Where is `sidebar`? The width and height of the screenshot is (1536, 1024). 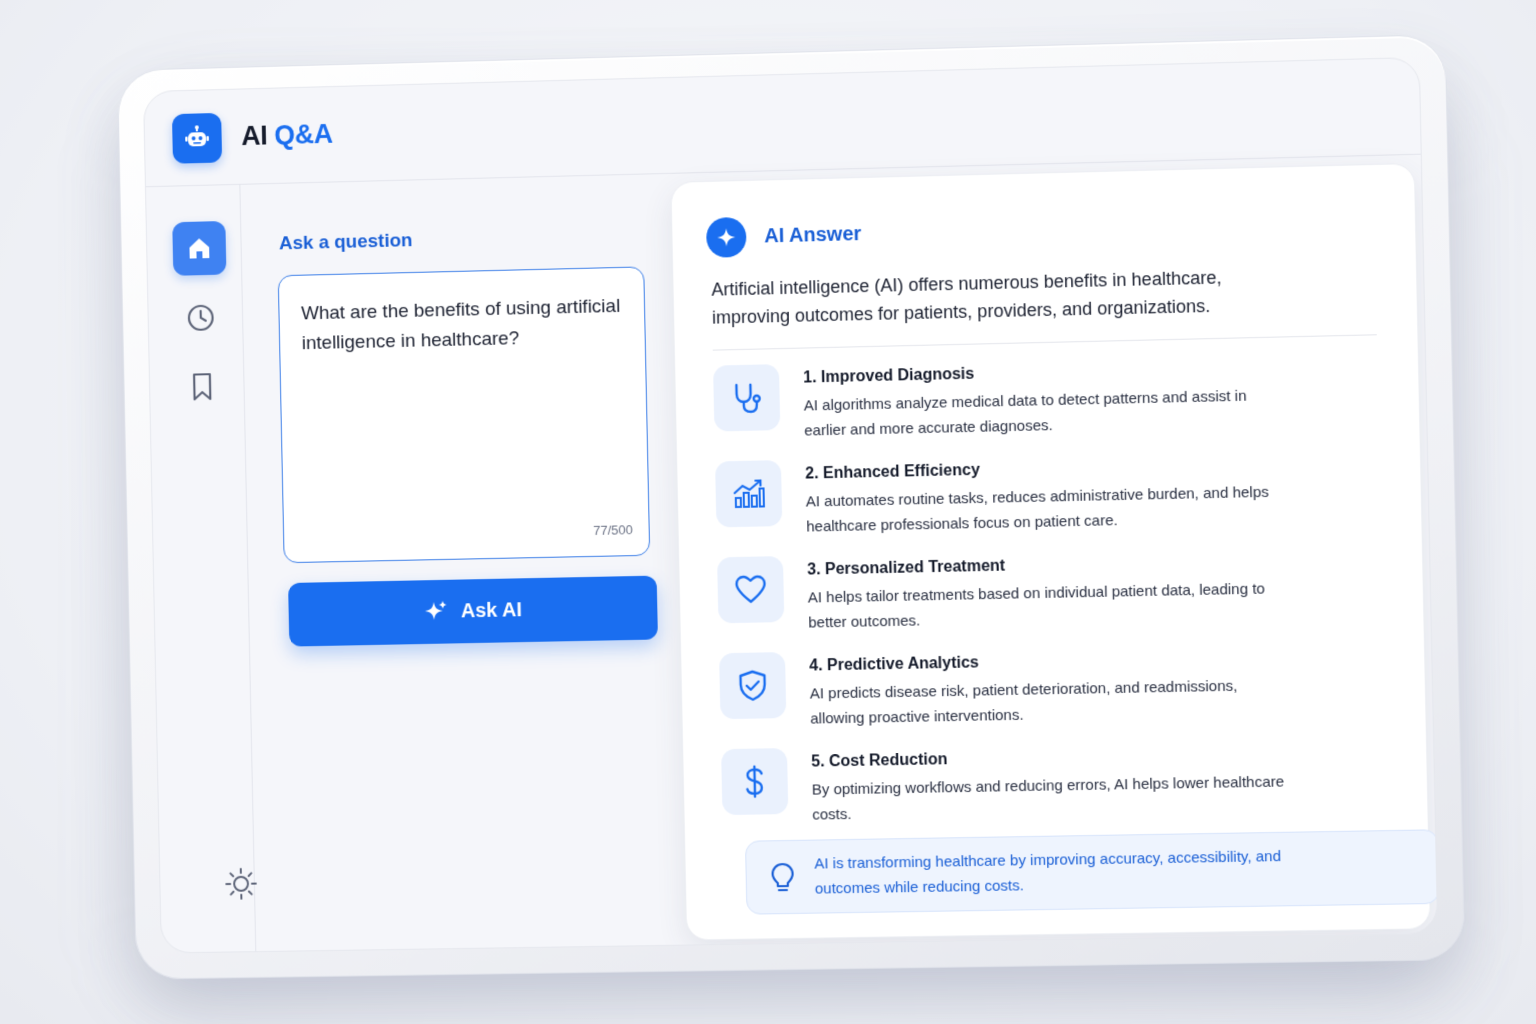
sidebar is located at coordinates (201, 568).